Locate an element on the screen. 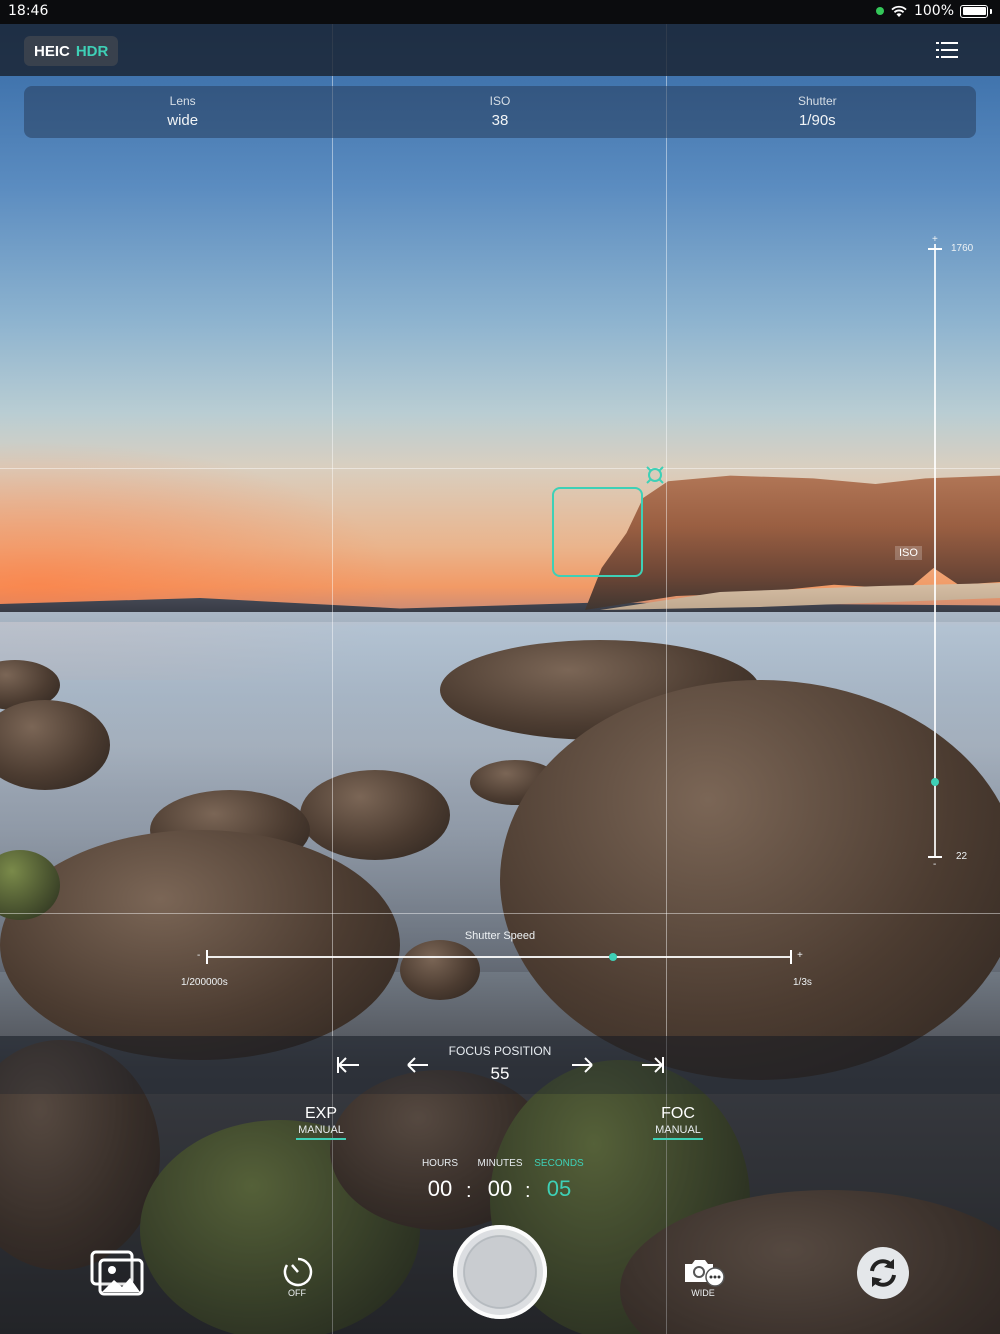  privacy-indicator-icon is located at coordinates (879, 11).